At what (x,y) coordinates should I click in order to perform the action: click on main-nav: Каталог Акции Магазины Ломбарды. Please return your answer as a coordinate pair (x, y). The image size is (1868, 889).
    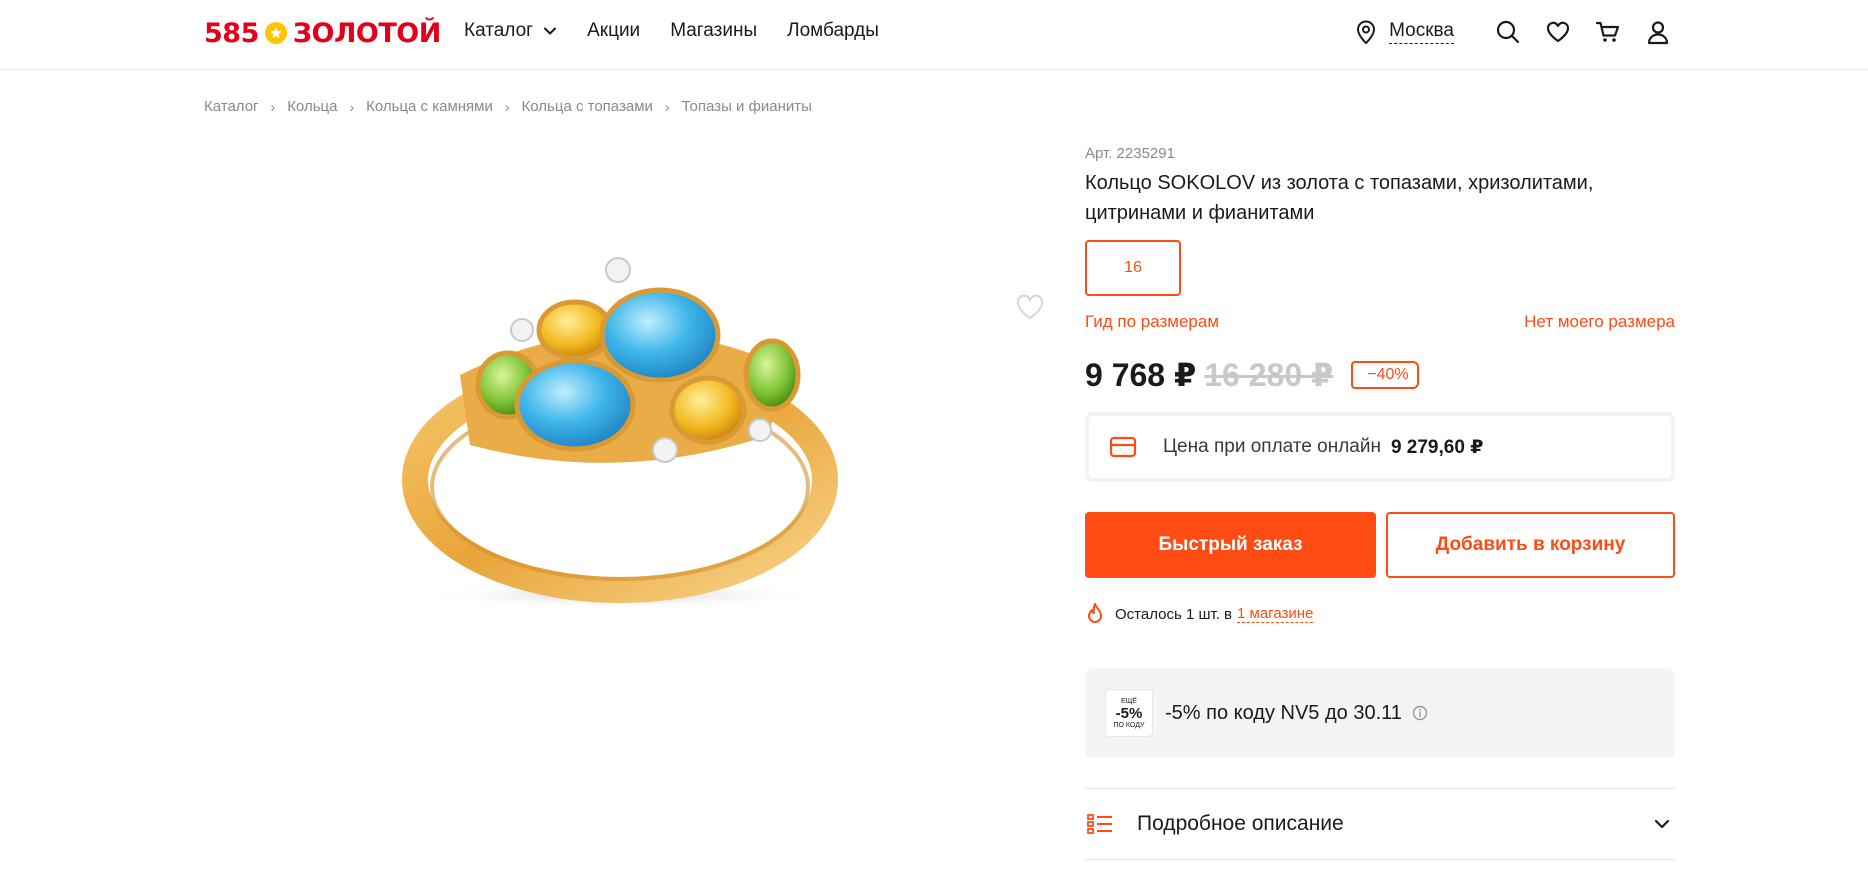
    Looking at the image, I should click on (686, 31).